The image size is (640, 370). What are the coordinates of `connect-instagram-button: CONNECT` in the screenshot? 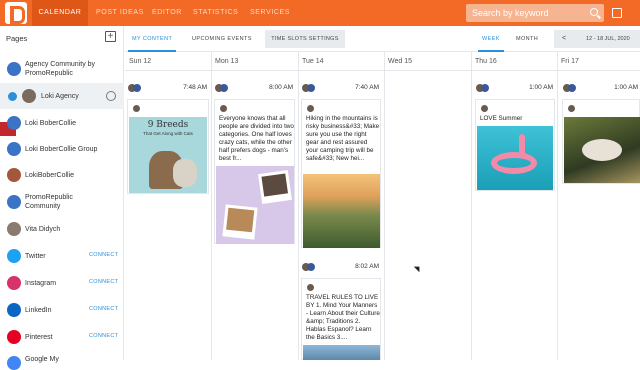 It's located at (103, 282).